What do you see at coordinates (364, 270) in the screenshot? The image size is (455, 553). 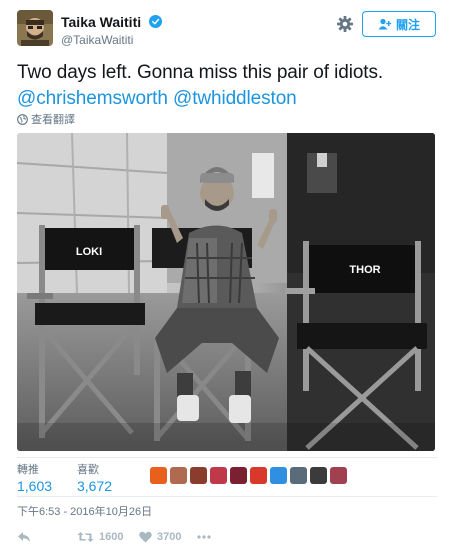 I see `chair-label-thor: THOR` at bounding box center [364, 270].